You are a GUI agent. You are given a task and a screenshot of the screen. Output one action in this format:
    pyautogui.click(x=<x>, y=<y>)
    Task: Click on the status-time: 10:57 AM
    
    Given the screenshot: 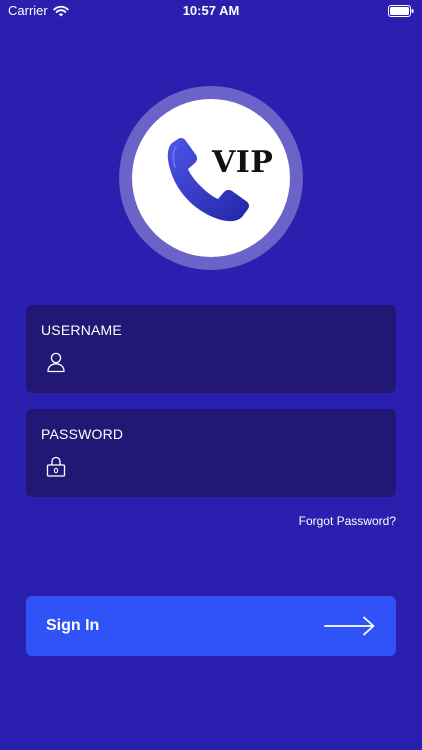 What is the action you would take?
    pyautogui.click(x=211, y=10)
    